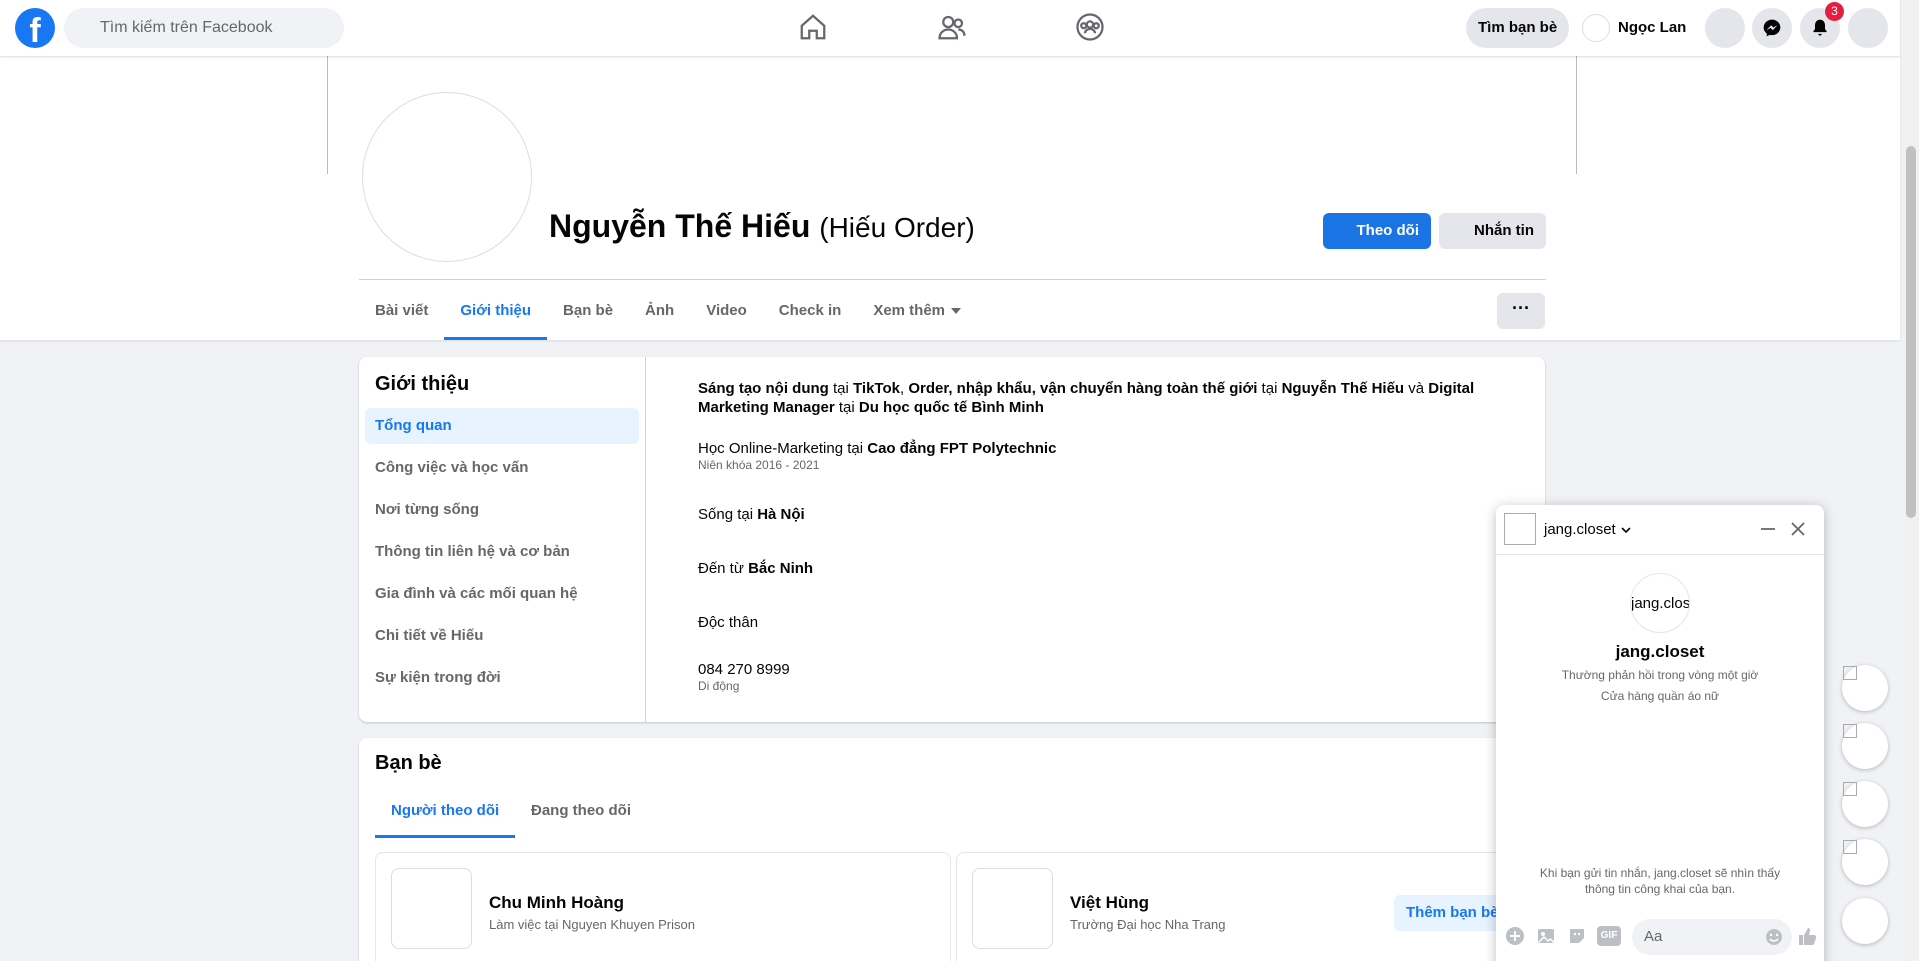 Image resolution: width=1919 pixels, height=961 pixels. I want to click on about-menu-family: Gia đình và các mối quan hệ, so click(502, 594).